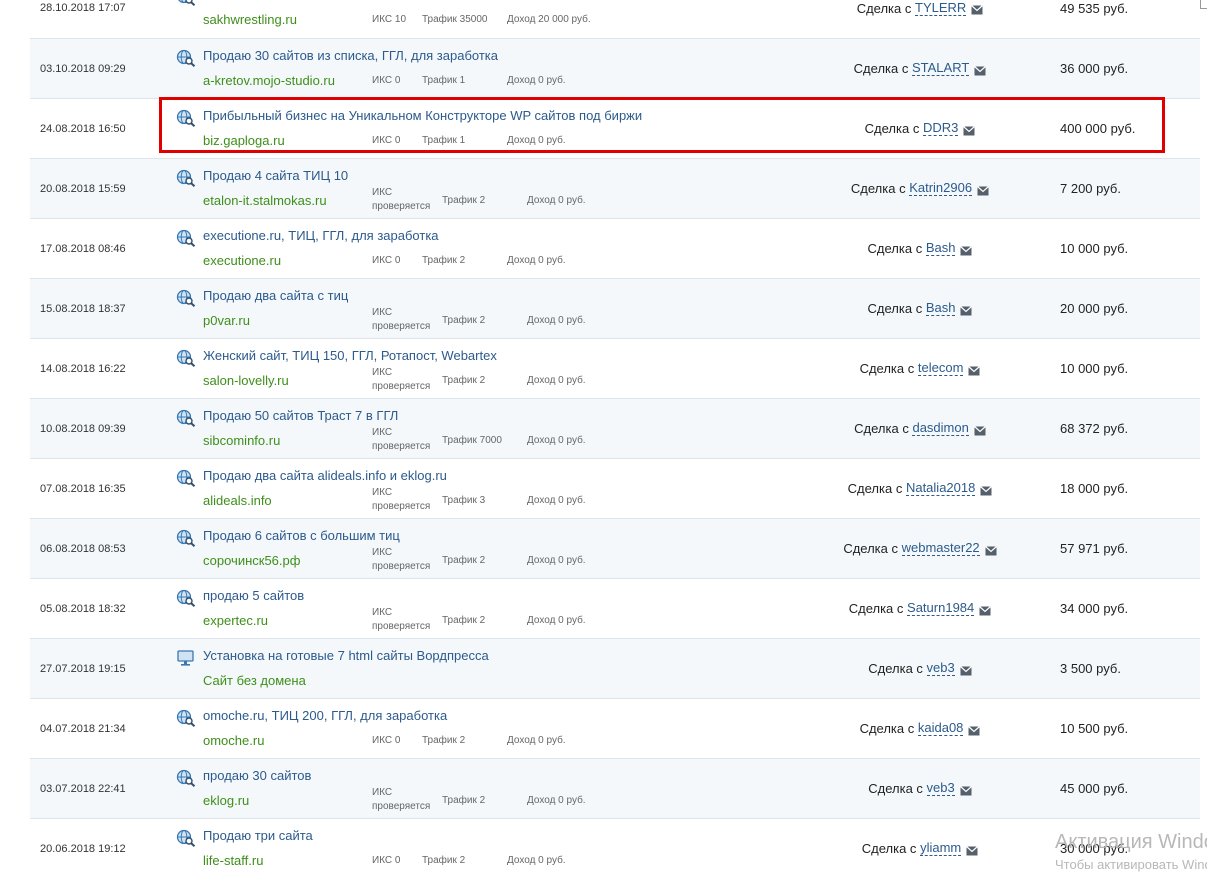  I want to click on deal-price: 18 000 руб., so click(1094, 488).